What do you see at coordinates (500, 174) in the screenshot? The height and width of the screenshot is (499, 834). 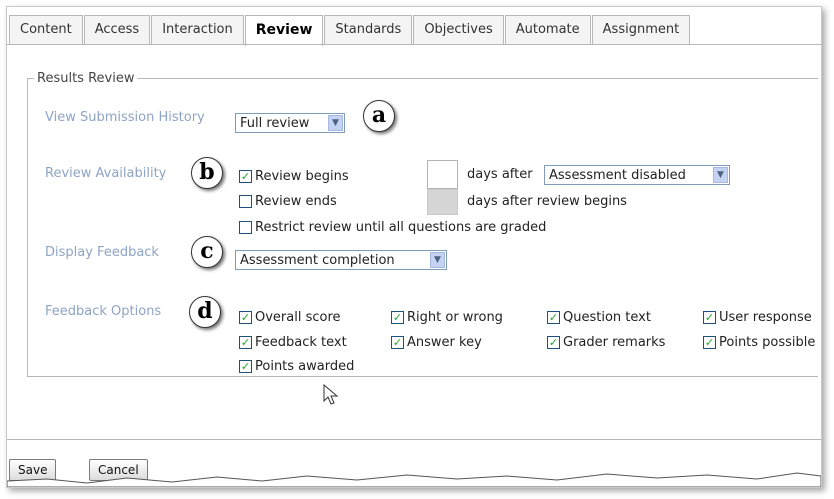 I see `days-after-label: days after` at bounding box center [500, 174].